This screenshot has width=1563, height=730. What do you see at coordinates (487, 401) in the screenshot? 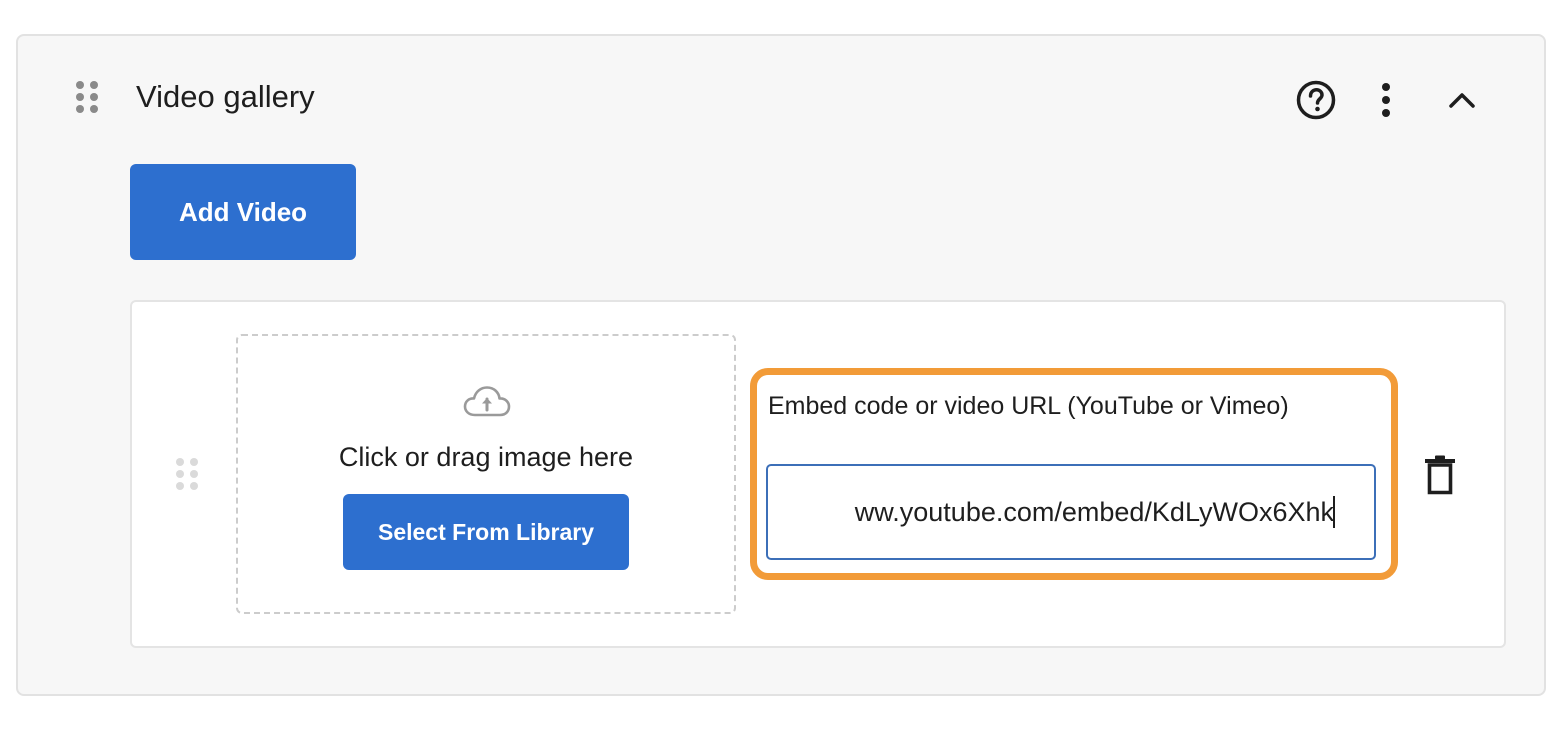
I see `cloud-upload-icon` at bounding box center [487, 401].